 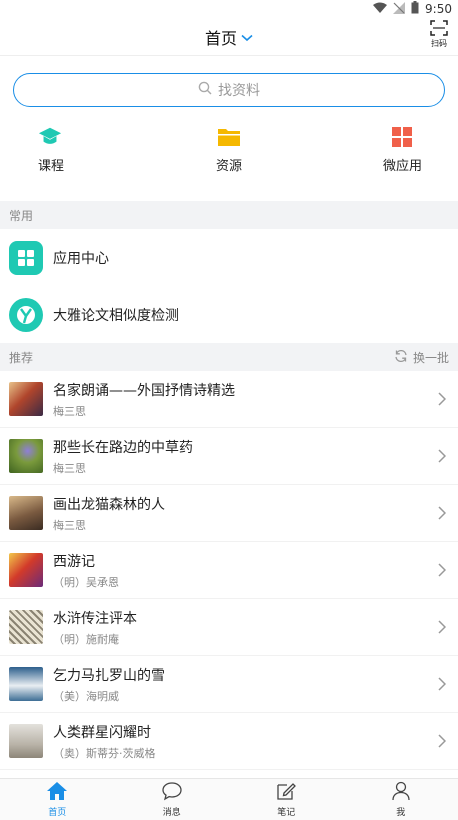 I want to click on battery-icon, so click(x=415, y=9).